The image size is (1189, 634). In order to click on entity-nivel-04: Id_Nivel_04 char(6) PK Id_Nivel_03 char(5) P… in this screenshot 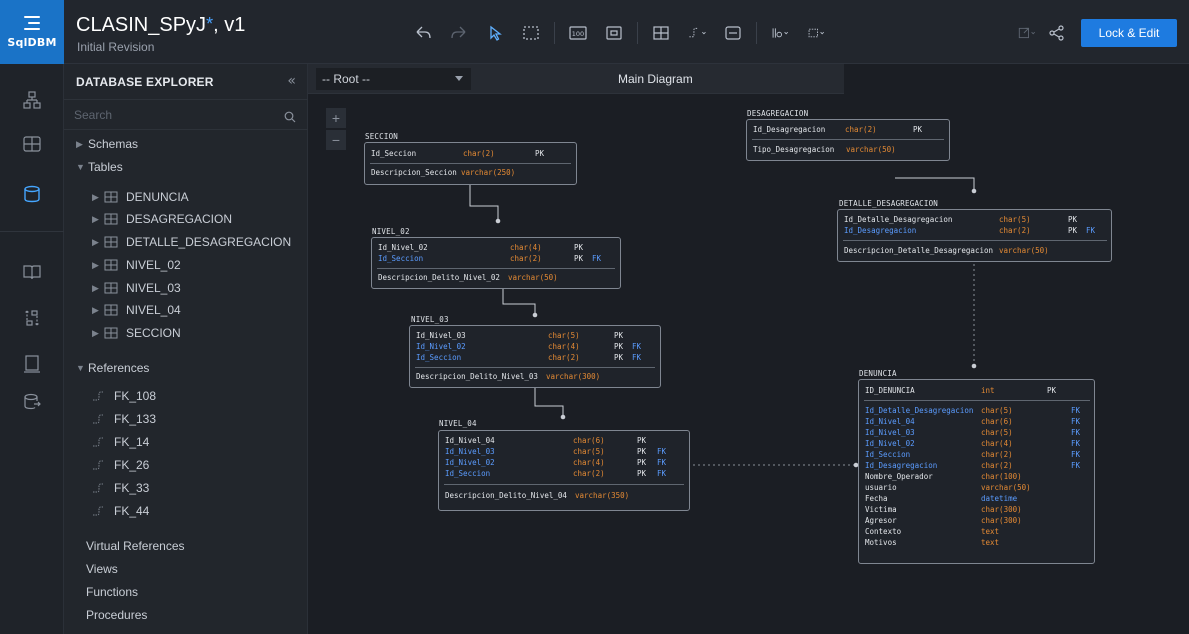, I will do `click(564, 470)`.